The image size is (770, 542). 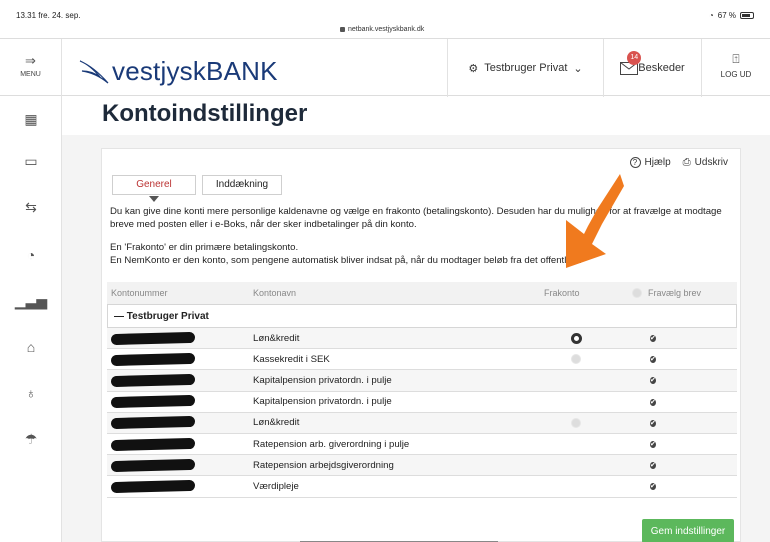 I want to click on sidebar-item-transfer: ⇆, so click(x=31, y=207).